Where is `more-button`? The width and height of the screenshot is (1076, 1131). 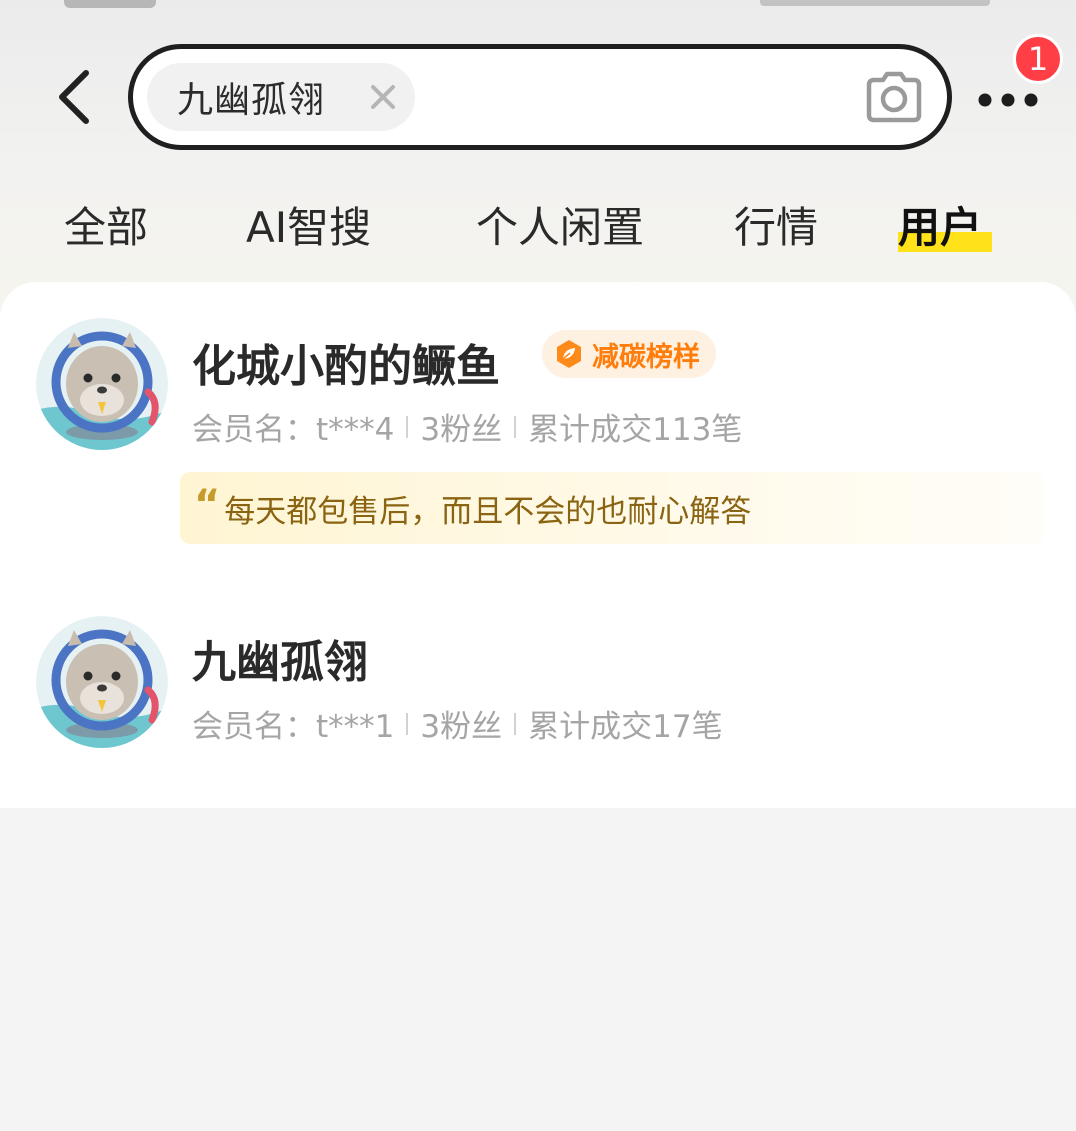
more-button is located at coordinates (1008, 100).